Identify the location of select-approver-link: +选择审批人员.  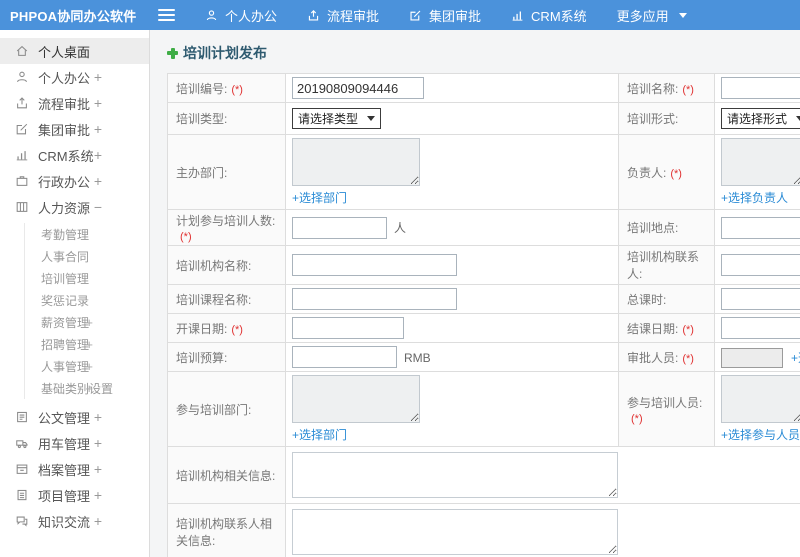
(795, 357).